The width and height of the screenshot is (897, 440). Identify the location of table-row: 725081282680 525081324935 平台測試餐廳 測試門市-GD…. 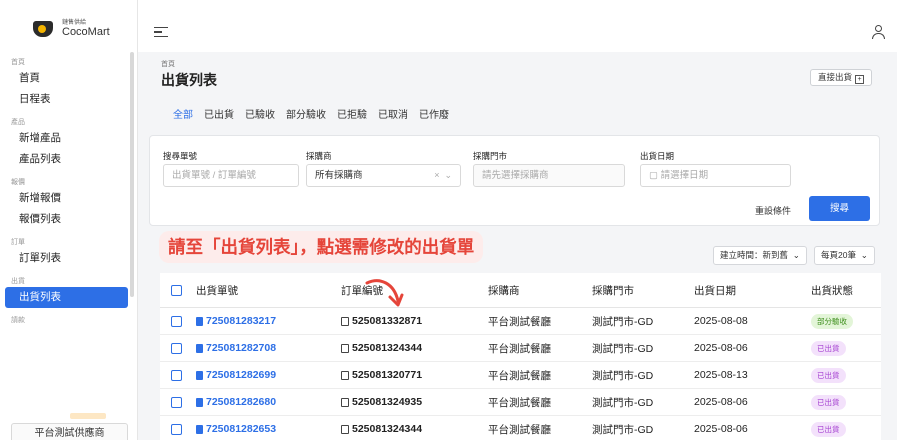
(520, 402).